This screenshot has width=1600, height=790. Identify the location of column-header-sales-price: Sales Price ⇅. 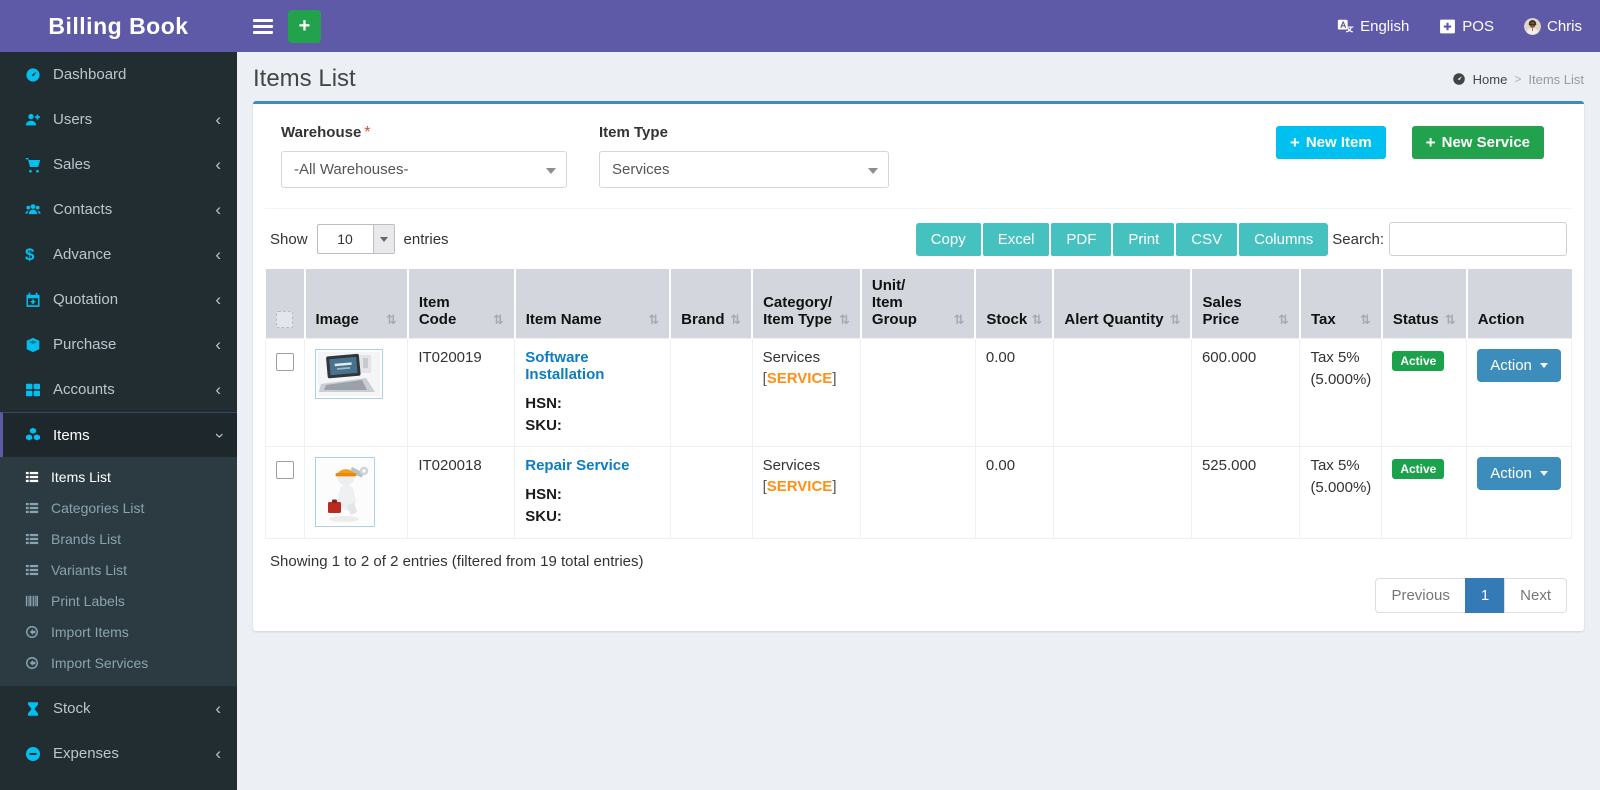
(1246, 304).